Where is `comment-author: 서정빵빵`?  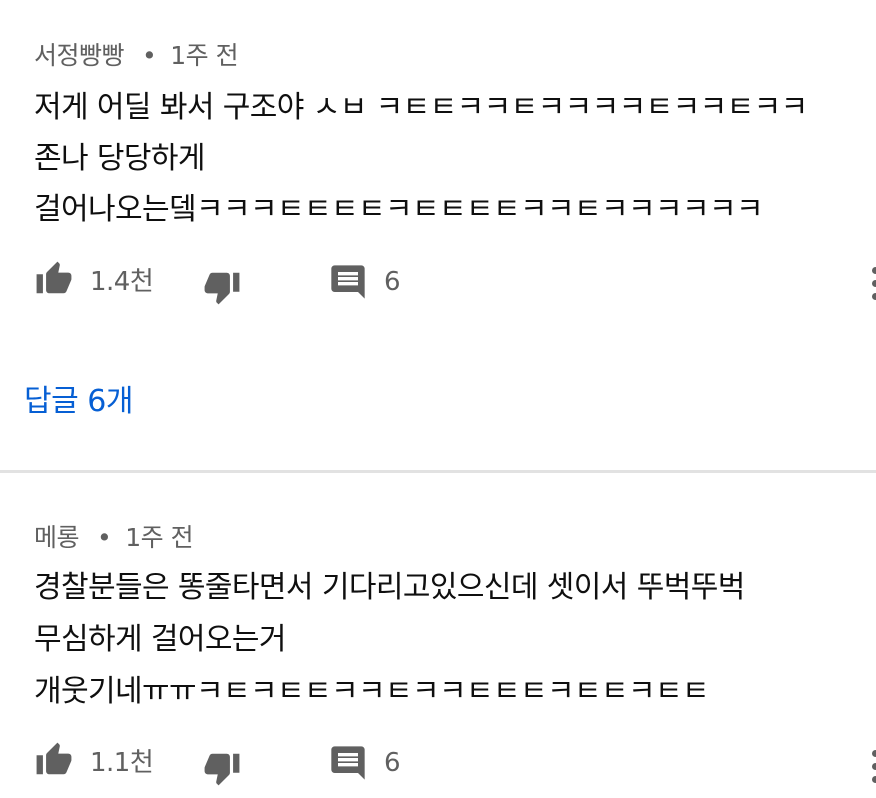 comment-author: 서정빵빵 is located at coordinates (79, 55).